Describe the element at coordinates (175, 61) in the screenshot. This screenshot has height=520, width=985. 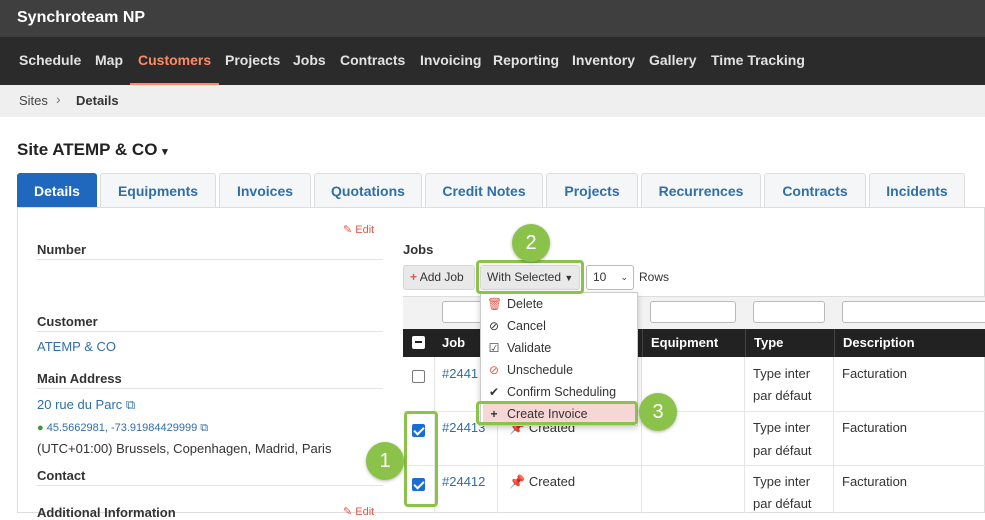
I see `nav-customers: Customers` at that location.